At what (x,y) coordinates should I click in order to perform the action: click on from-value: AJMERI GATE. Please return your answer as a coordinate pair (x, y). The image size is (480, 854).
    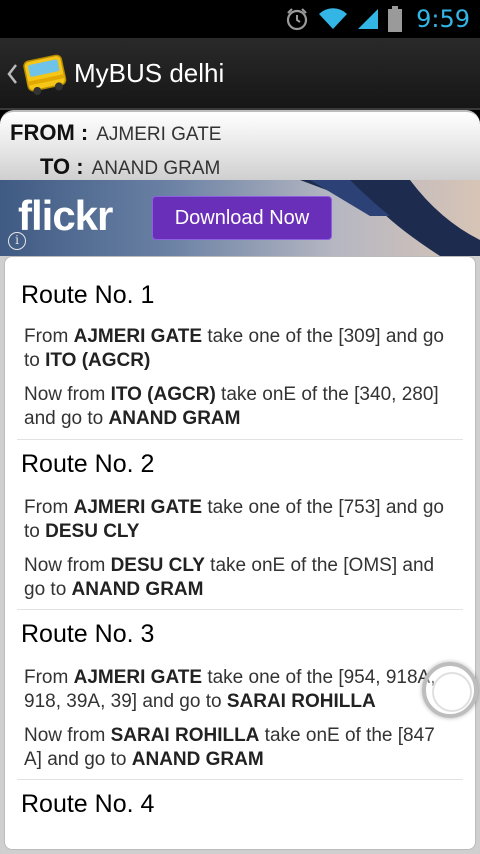
    Looking at the image, I should click on (159, 134).